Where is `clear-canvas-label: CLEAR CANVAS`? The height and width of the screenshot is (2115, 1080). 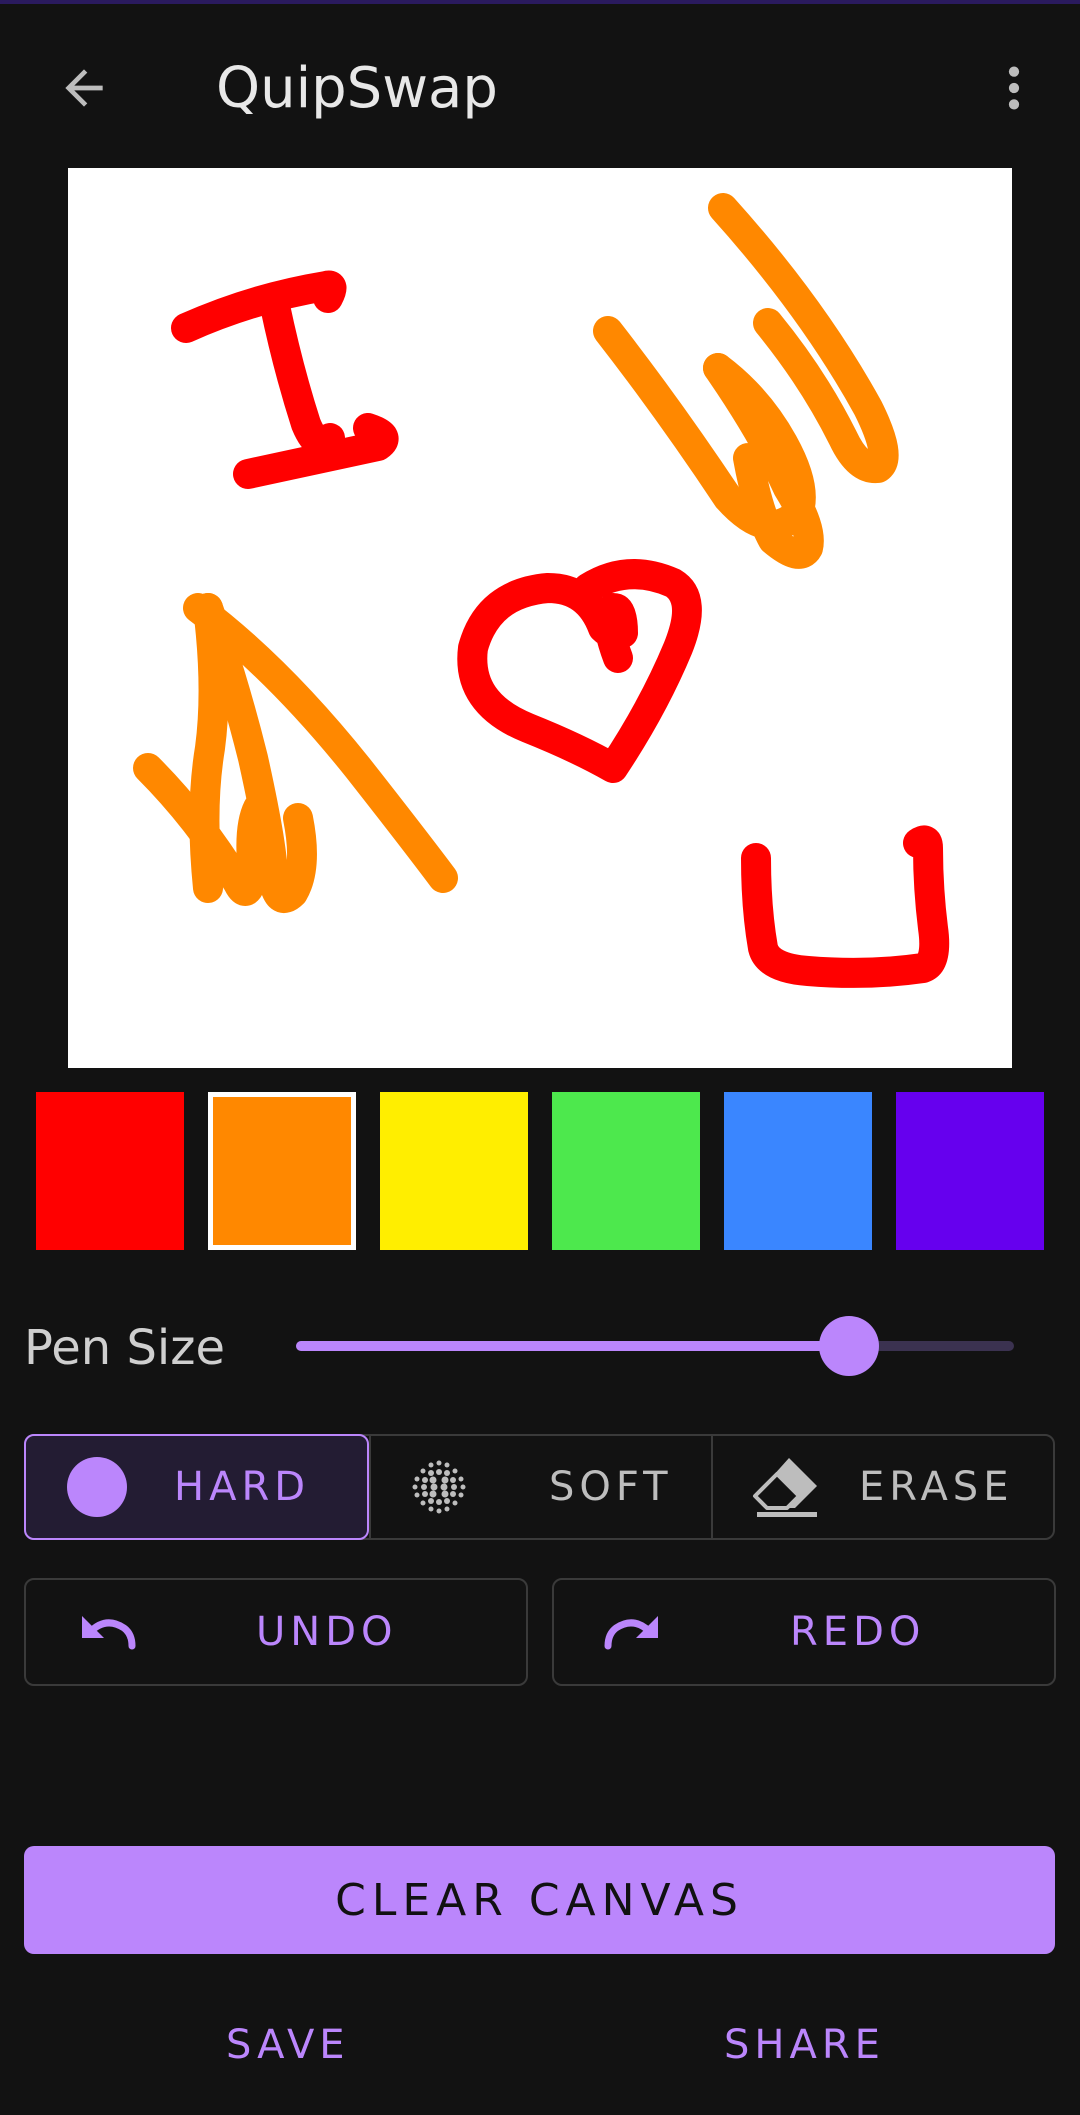
clear-canvas-label: CLEAR CANVAS is located at coordinates (539, 1900).